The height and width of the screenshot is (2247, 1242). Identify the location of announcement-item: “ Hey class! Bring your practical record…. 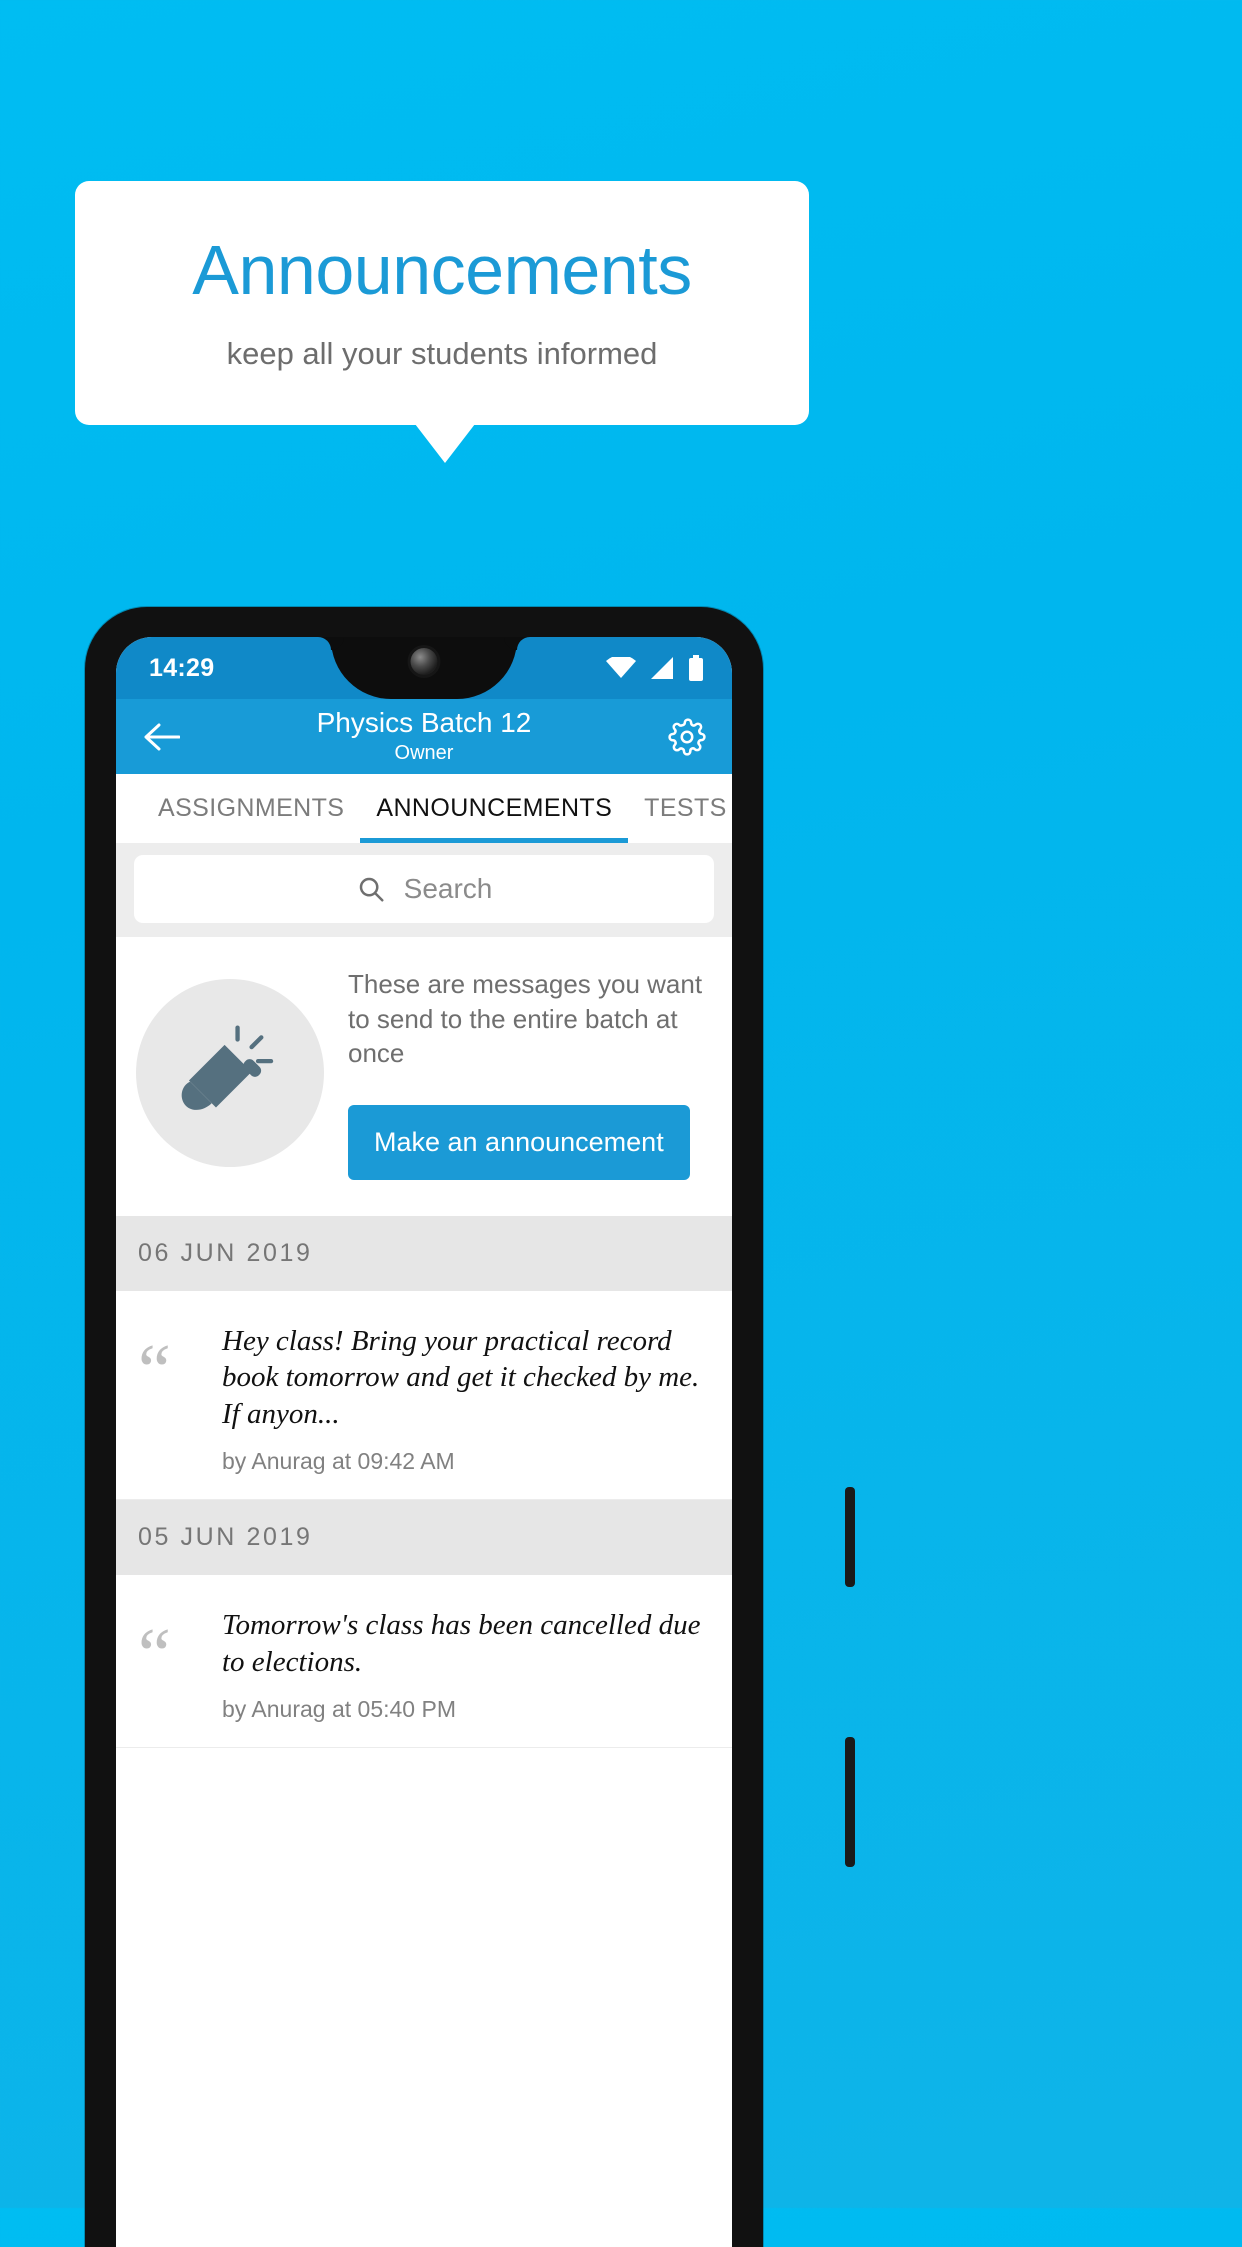
(424, 1395).